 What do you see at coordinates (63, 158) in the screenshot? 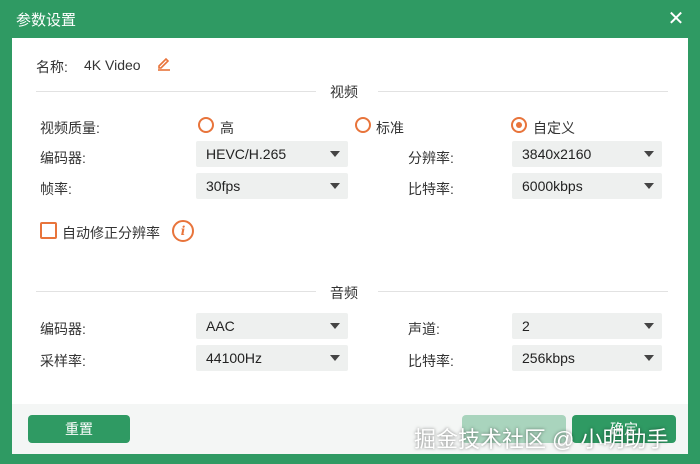
I see `video-encoder-label: 编码器:` at bounding box center [63, 158].